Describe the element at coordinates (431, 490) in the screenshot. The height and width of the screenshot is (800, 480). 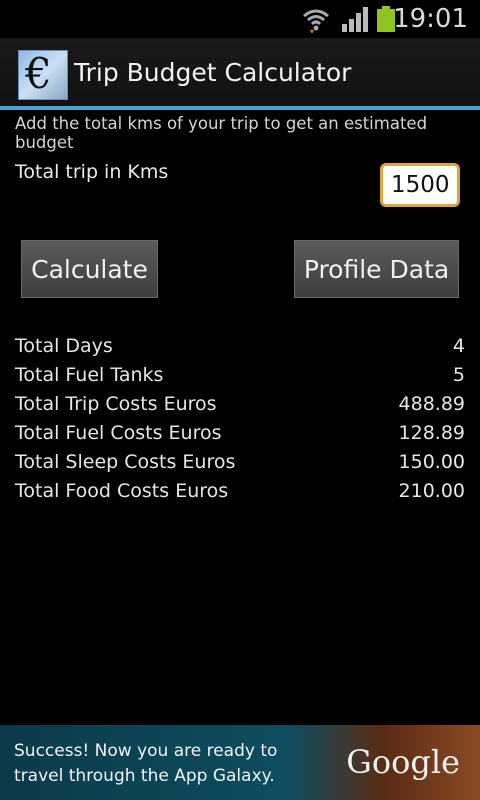
I see `result-value: 210.00` at that location.